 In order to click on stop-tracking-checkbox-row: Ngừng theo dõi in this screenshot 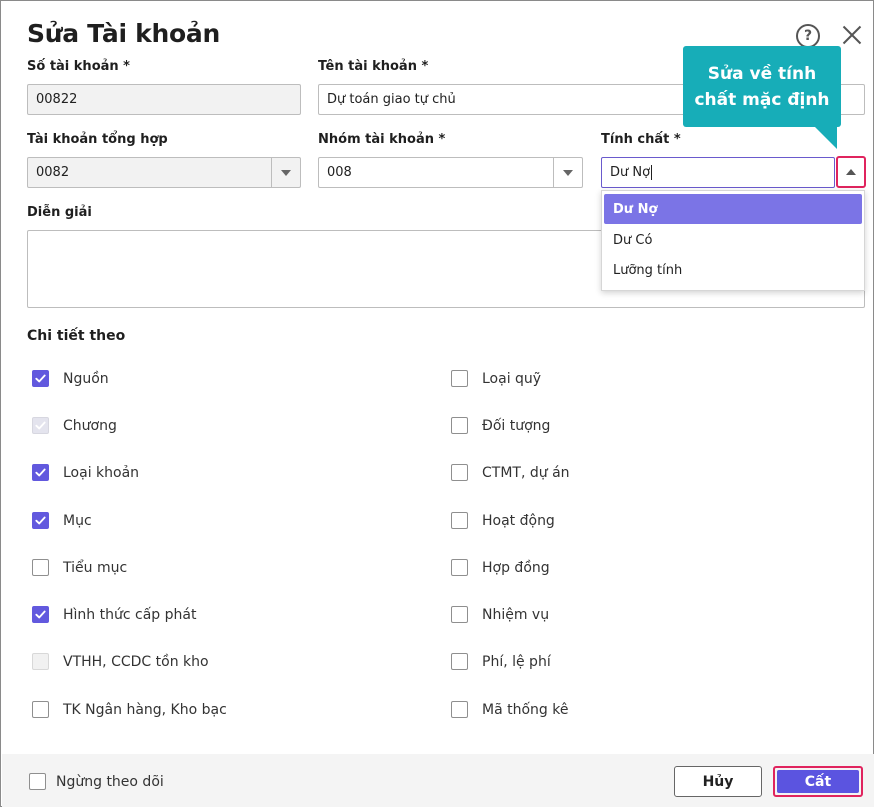, I will do `click(96, 781)`.